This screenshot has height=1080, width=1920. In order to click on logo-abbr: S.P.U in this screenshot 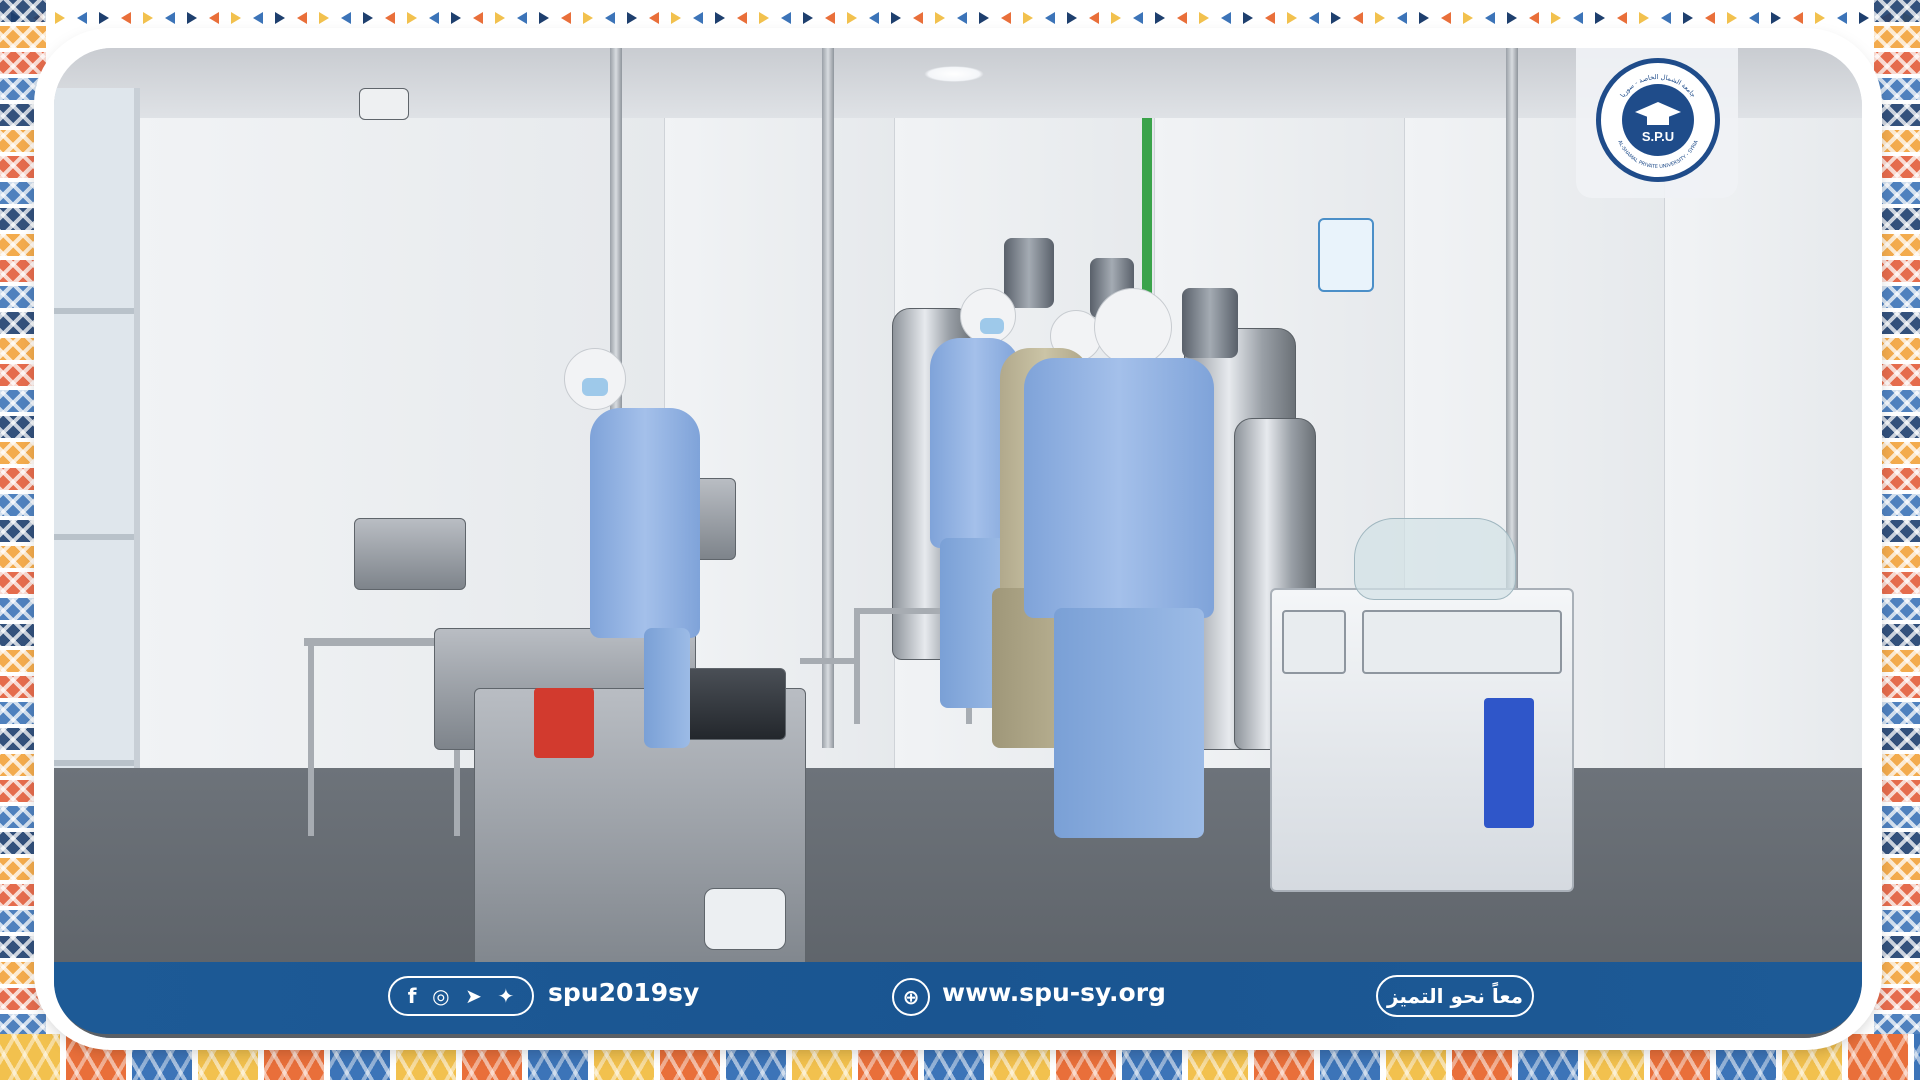, I will do `click(1658, 136)`.